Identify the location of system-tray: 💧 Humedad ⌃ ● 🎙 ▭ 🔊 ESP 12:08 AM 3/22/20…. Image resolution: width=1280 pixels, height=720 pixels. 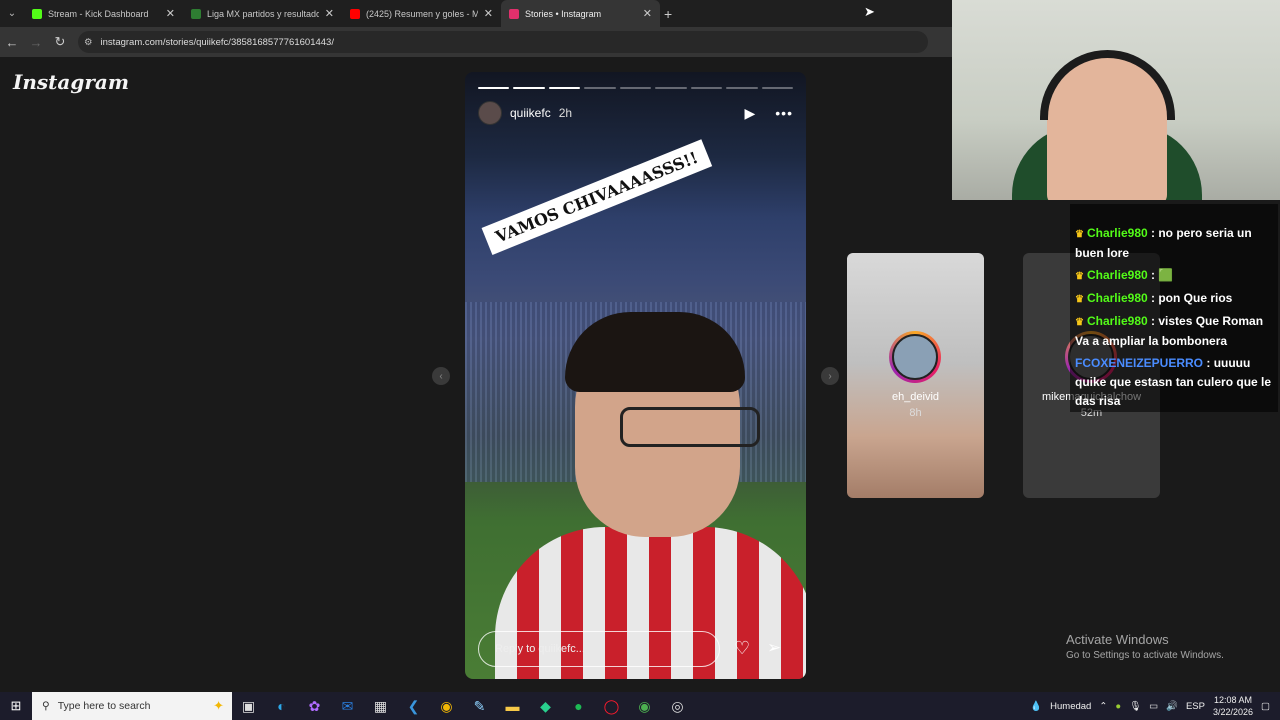
(1155, 706).